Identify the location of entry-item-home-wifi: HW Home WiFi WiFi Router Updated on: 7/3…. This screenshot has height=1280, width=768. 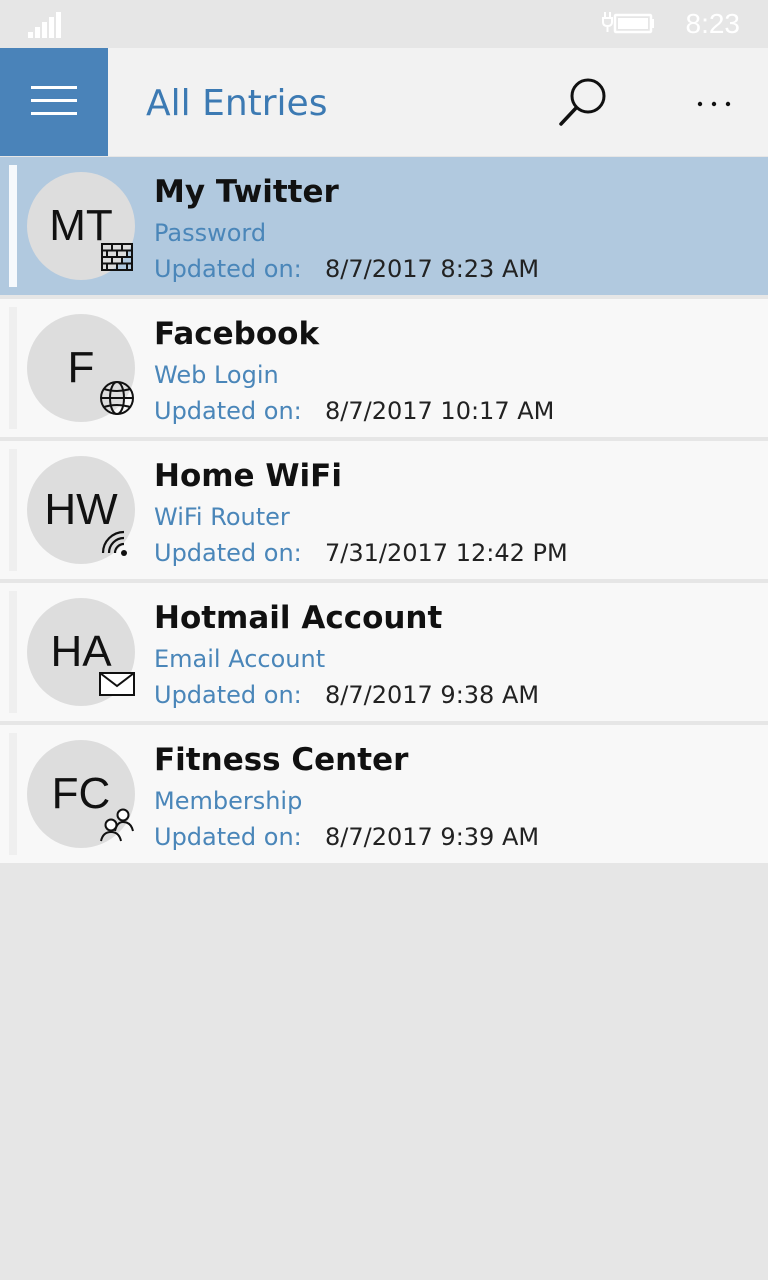
(384, 510).